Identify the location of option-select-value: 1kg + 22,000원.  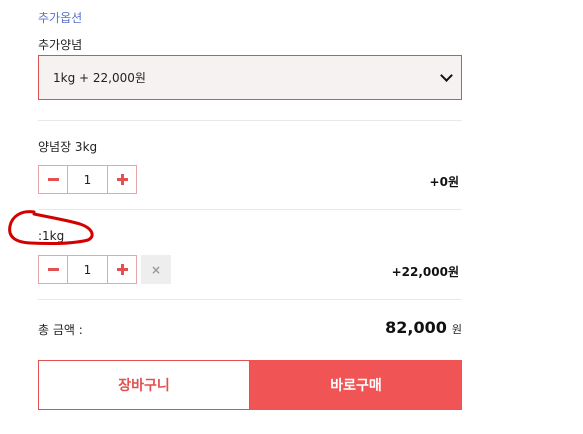
(99, 78).